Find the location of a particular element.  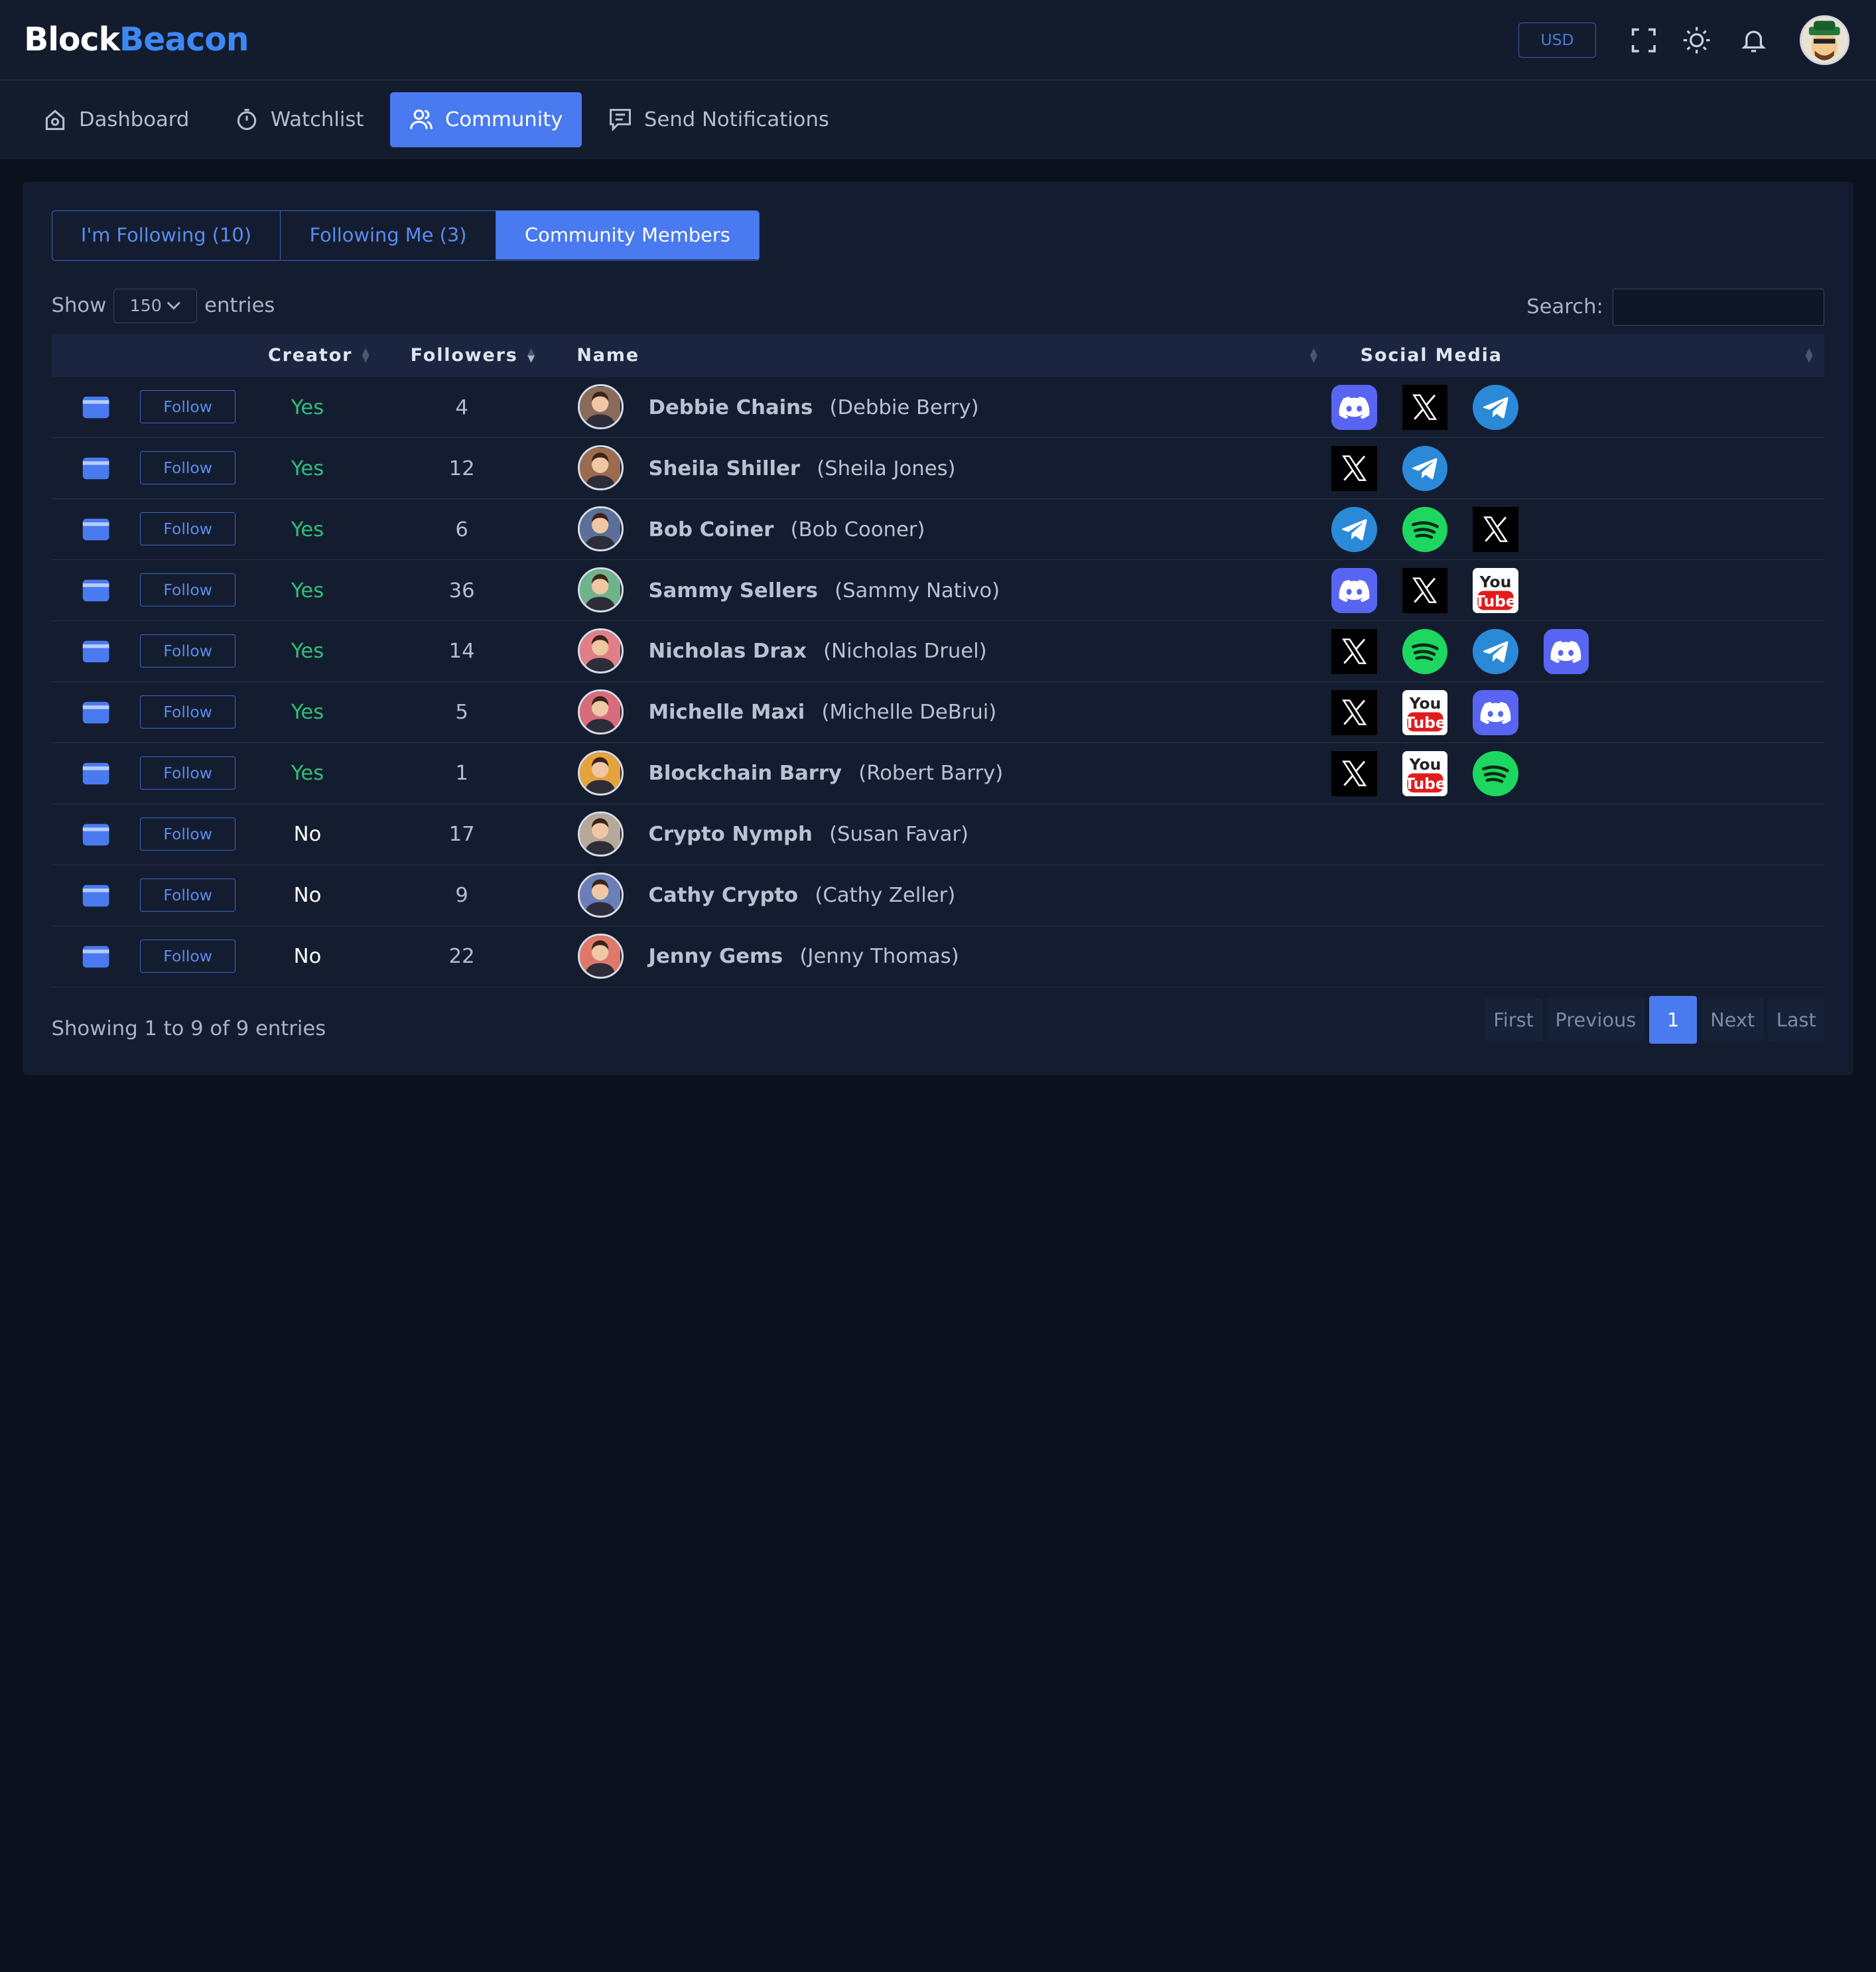

bell-icon is located at coordinates (1753, 40).